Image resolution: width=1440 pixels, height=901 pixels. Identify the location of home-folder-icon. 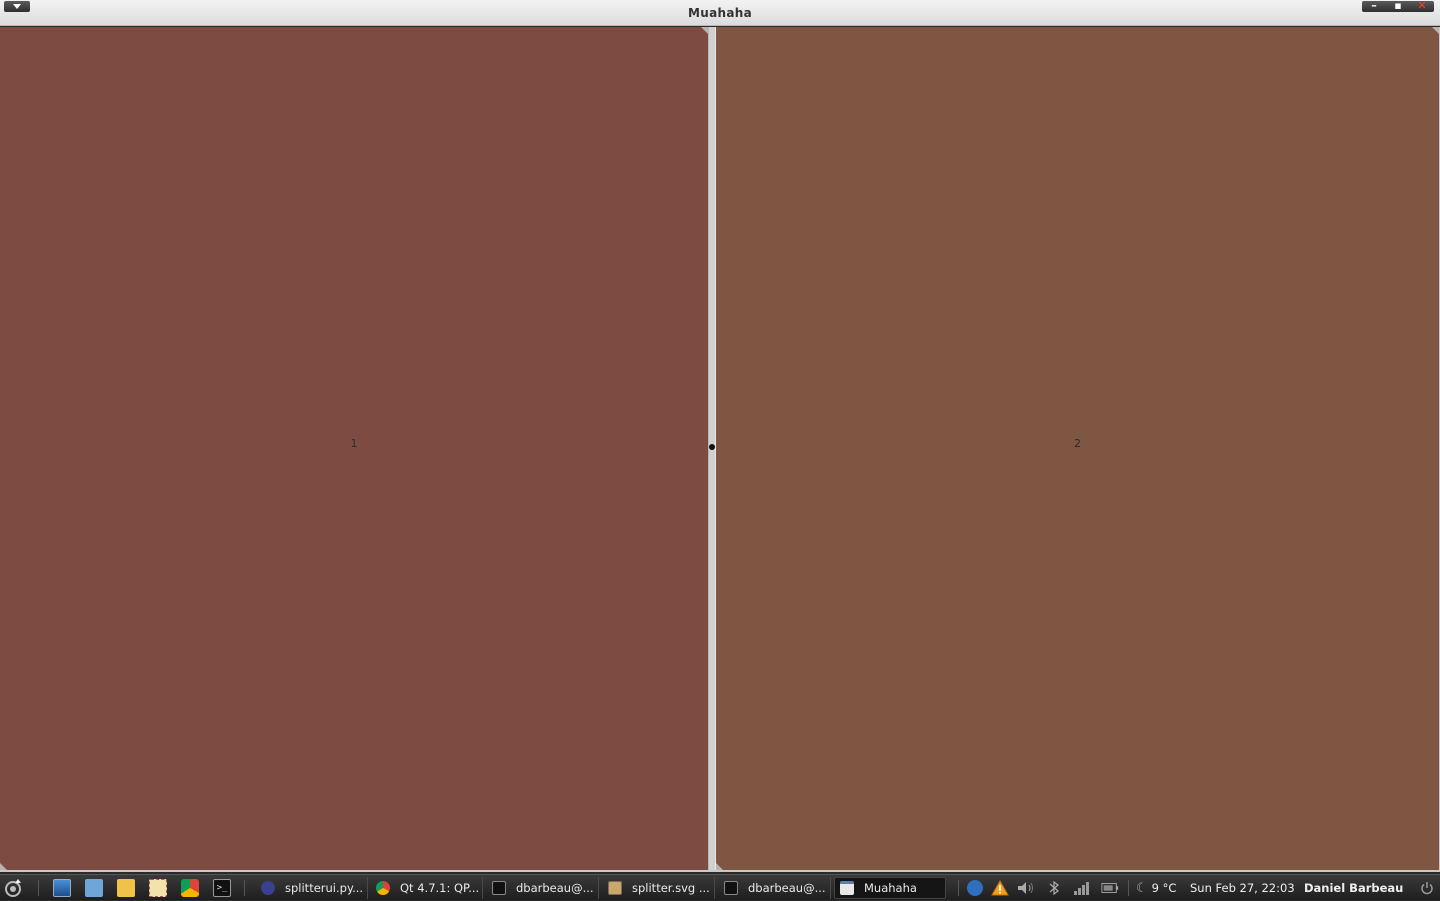
(94, 888).